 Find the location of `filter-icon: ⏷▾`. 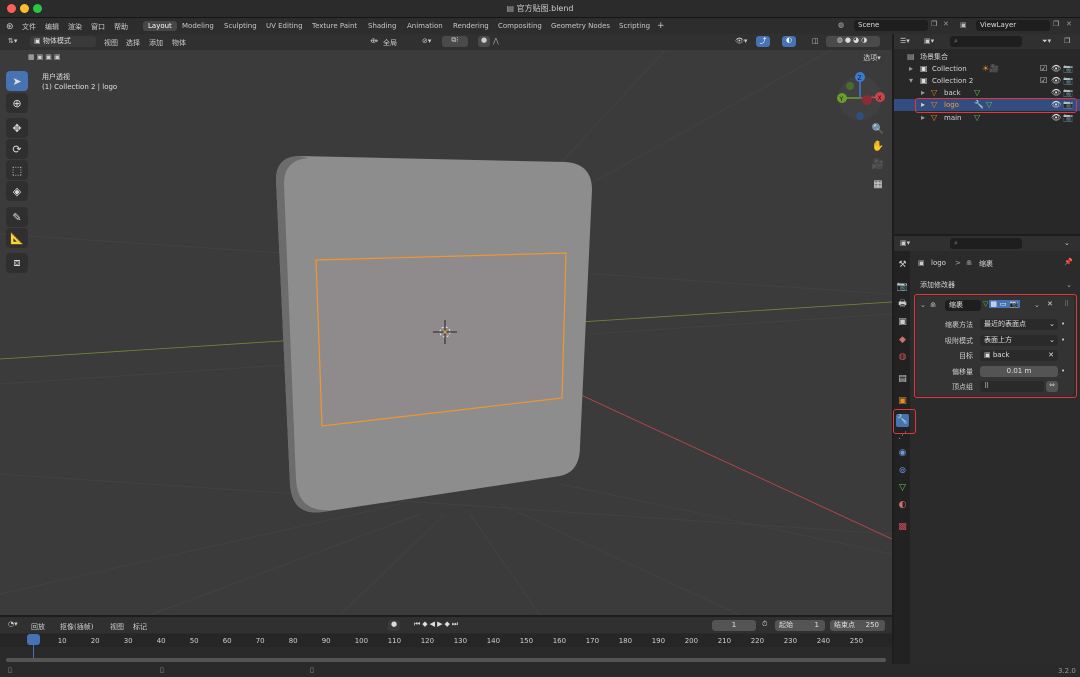

filter-icon: ⏷▾ is located at coordinates (1046, 41).